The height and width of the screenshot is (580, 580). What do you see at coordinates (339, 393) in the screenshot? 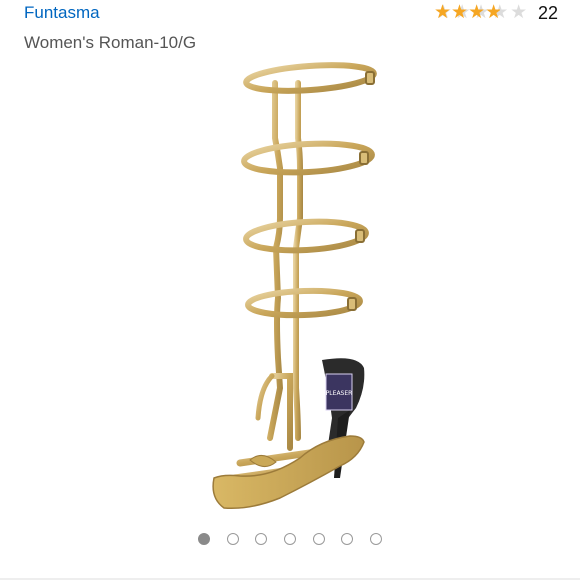
I see `brand-label-text: PLEASER` at bounding box center [339, 393].